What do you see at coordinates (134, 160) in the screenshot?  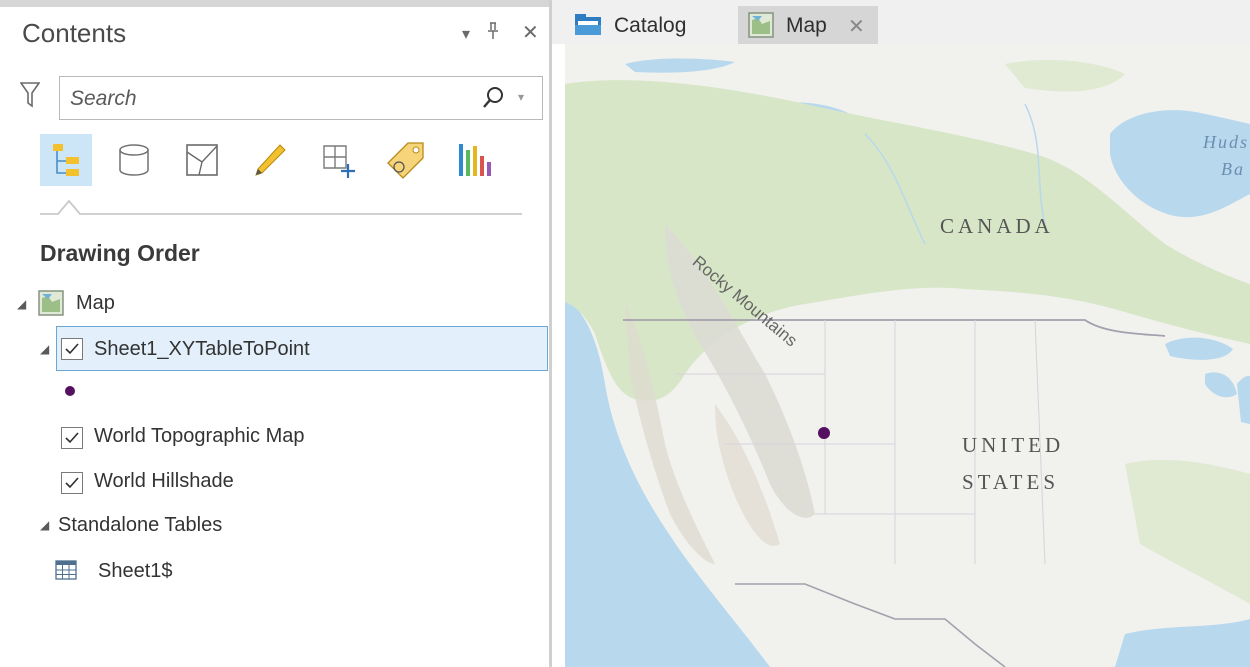 I see `list-by-source-icon` at bounding box center [134, 160].